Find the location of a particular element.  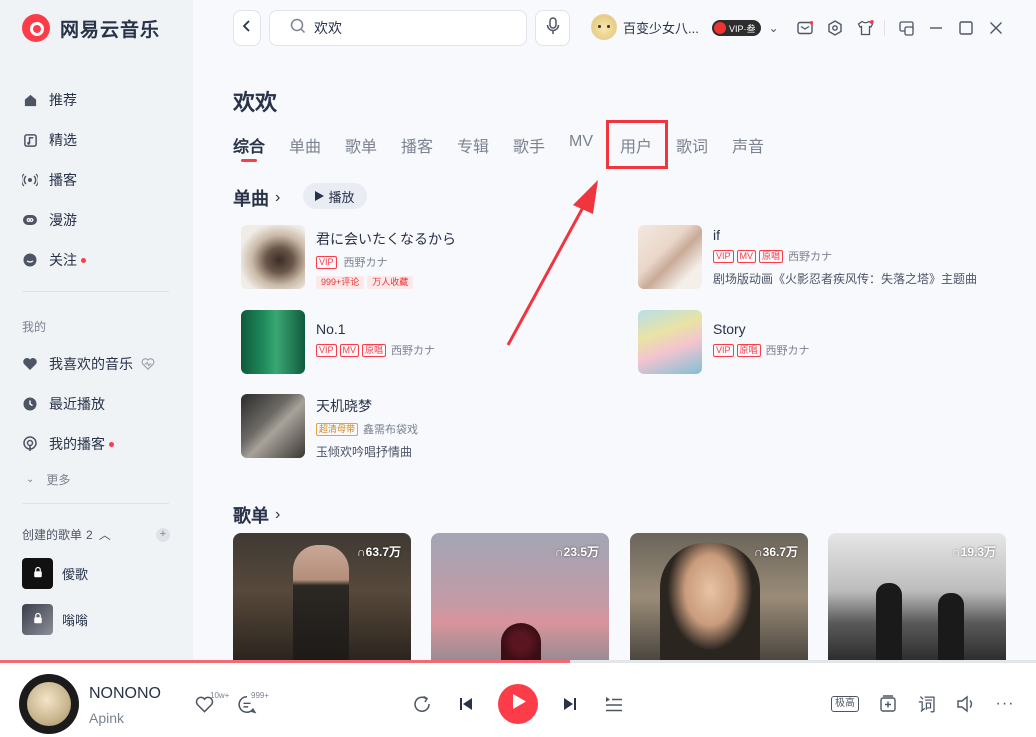

repeat-icon is located at coordinates (422, 704).